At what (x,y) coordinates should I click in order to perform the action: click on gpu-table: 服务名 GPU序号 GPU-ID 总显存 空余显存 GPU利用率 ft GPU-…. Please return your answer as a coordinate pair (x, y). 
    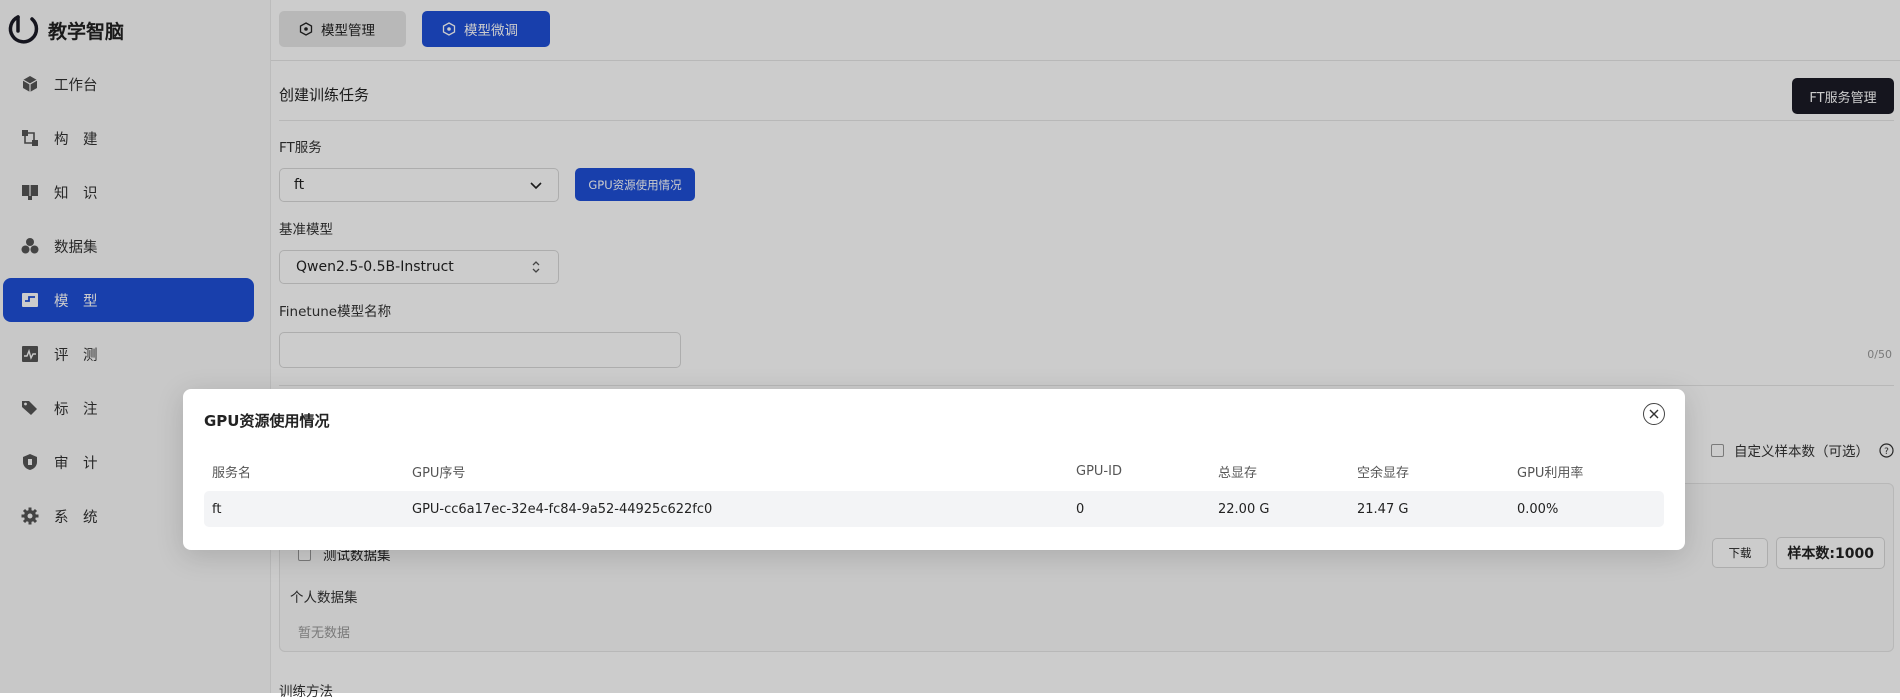
    Looking at the image, I should click on (934, 490).